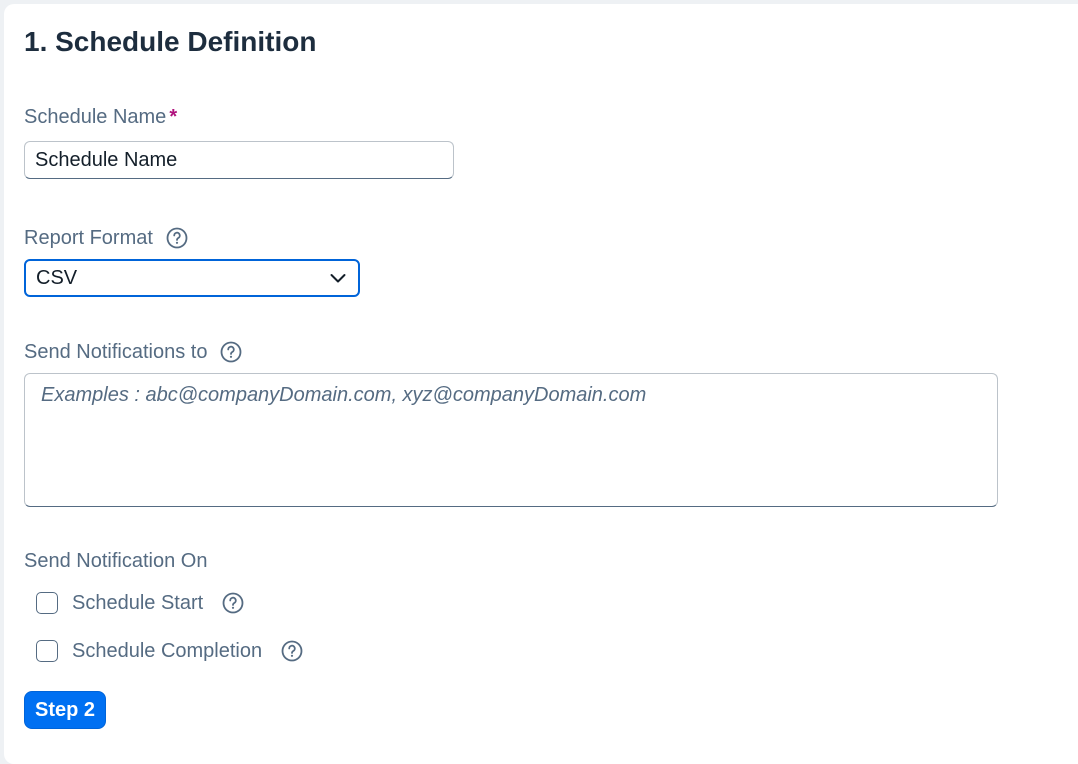  I want to click on schedule-name-label: Schedule Name *, so click(100, 117).